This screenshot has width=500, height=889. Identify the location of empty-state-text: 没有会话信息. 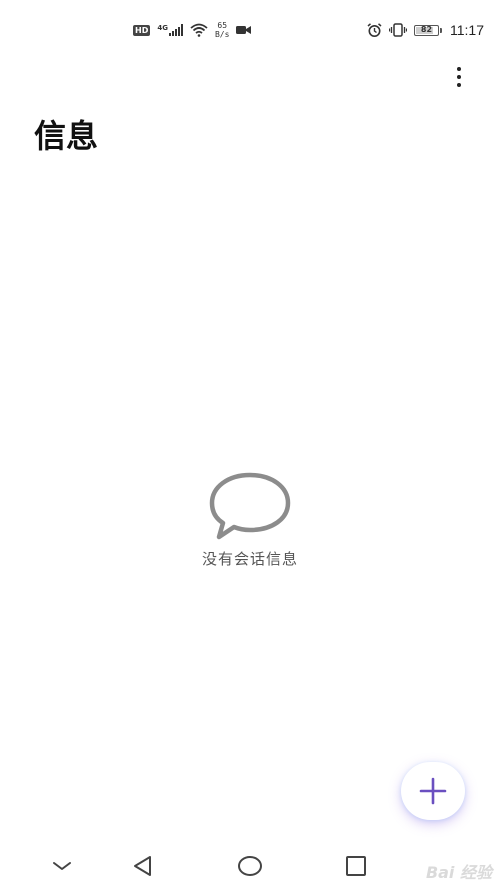
(249, 559).